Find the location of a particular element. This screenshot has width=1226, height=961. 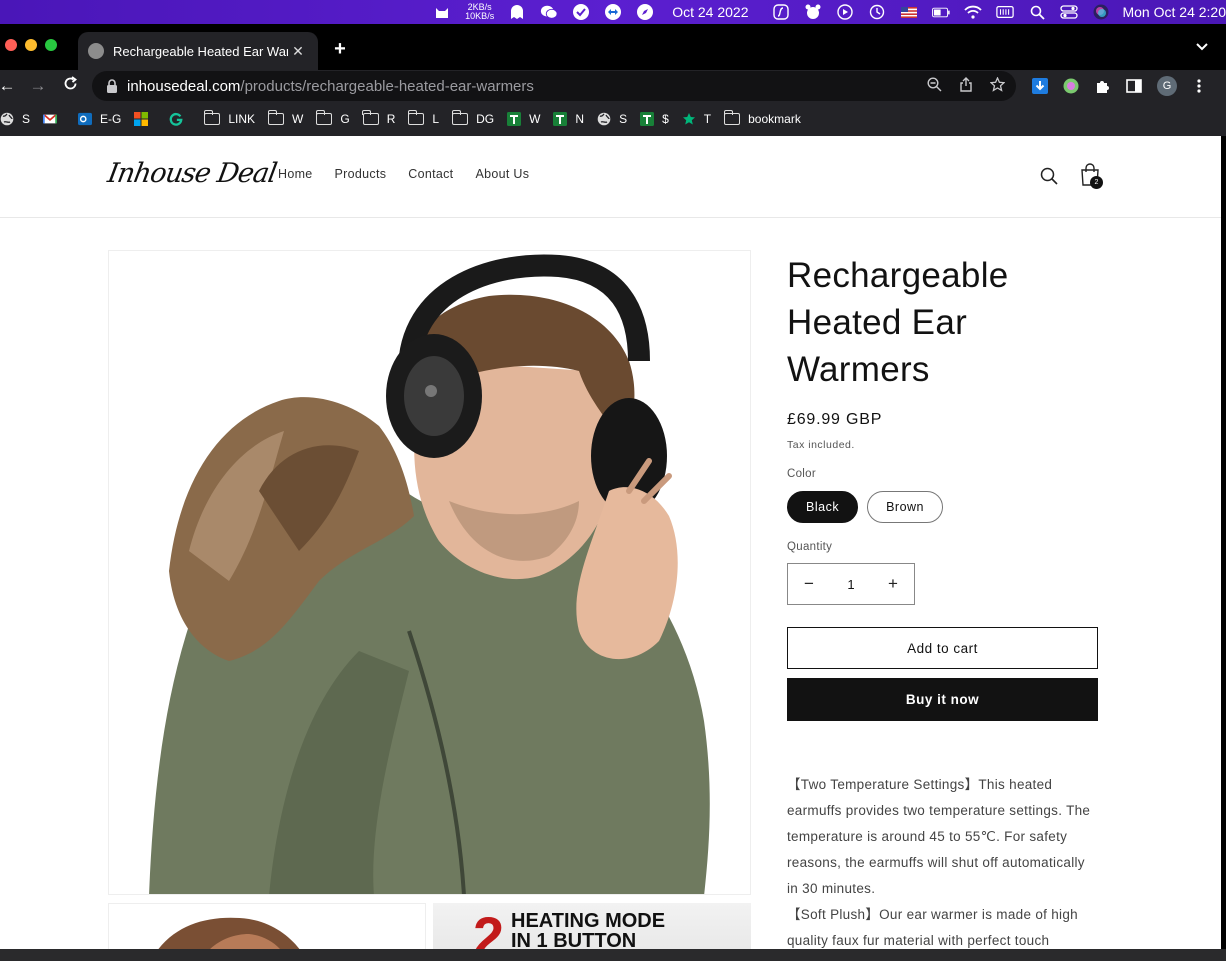

extension-circle-icon is located at coordinates (1071, 86).